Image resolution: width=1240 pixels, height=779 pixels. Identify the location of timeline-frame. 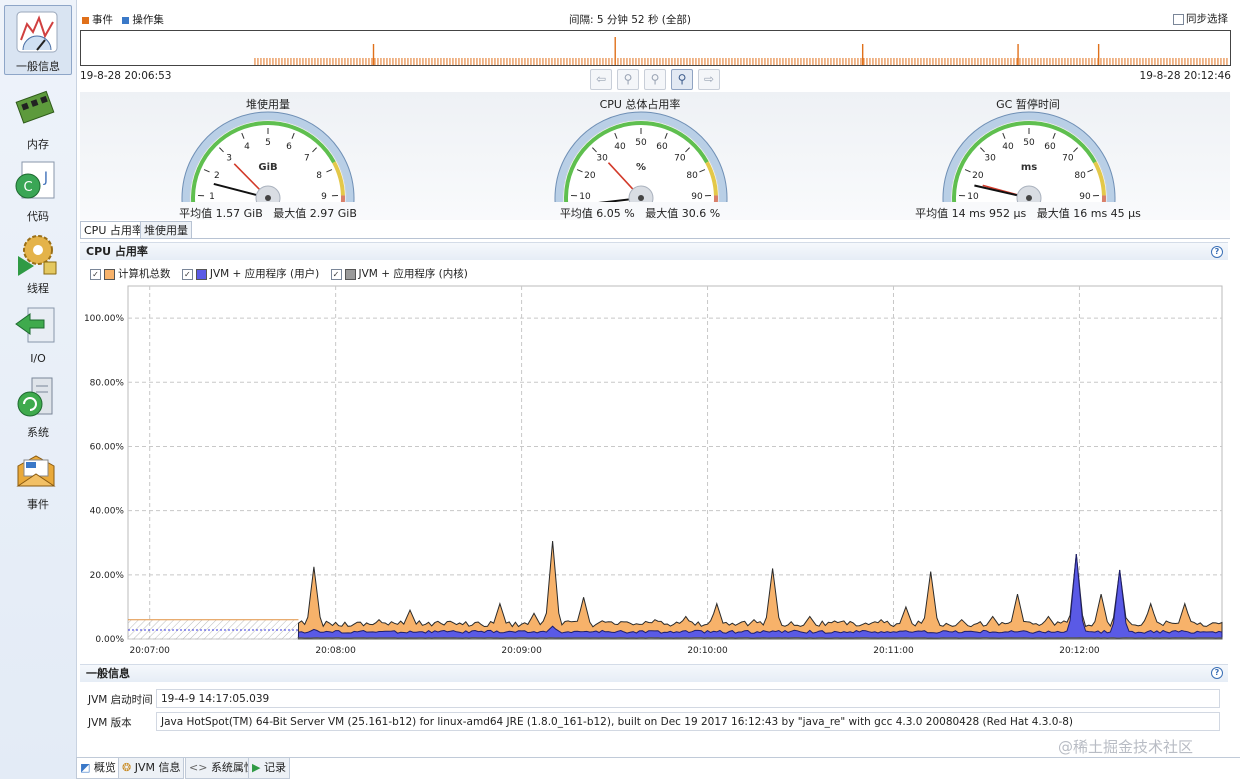
(655, 48).